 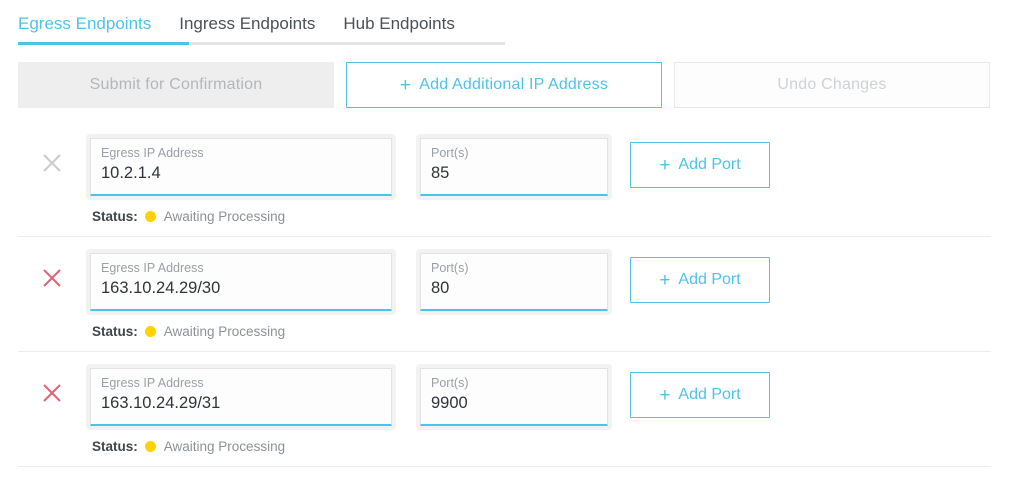 I want to click on port-field-group: Port(s) 85, so click(x=514, y=167).